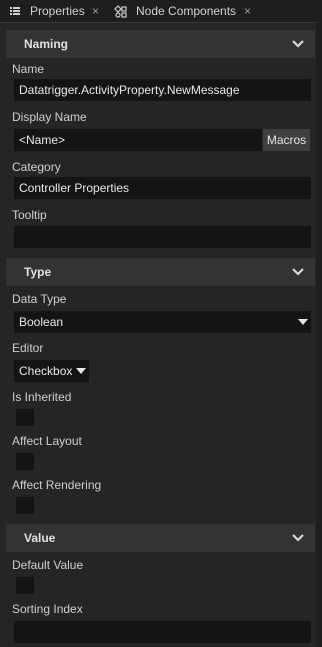 This screenshot has width=322, height=647. What do you see at coordinates (42, 397) in the screenshot?
I see `is-inherited-label: Is Inherited` at bounding box center [42, 397].